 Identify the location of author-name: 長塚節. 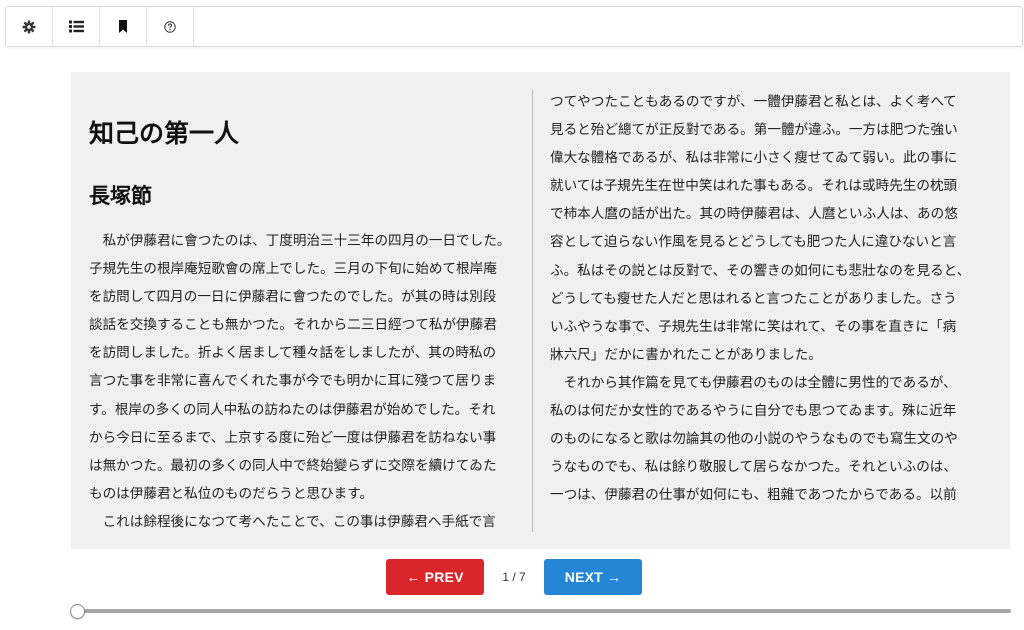
(120, 196).